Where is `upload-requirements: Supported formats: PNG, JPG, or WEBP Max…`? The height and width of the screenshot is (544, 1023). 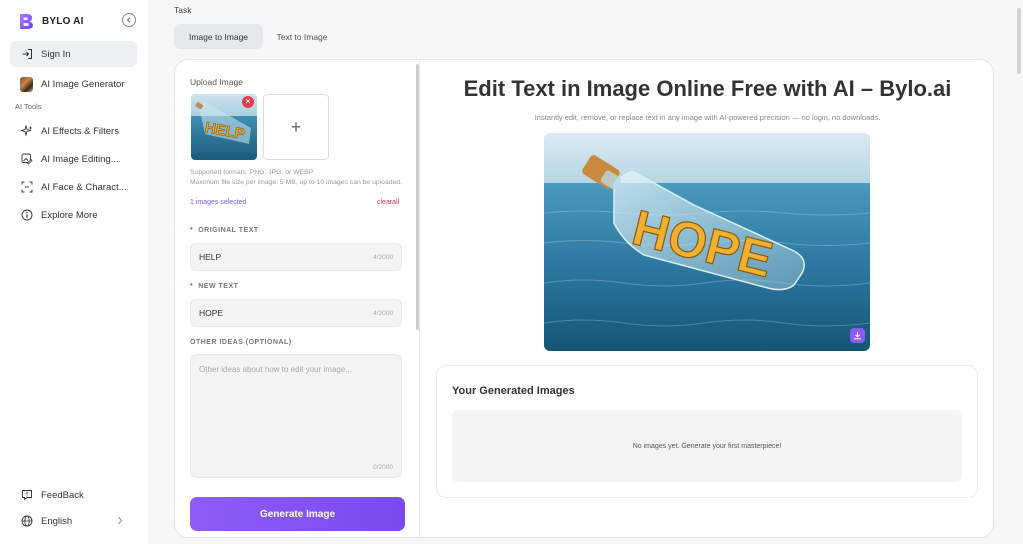
upload-requirements: Supported formats: PNG, JPG, or WEBP Max… is located at coordinates (296, 177).